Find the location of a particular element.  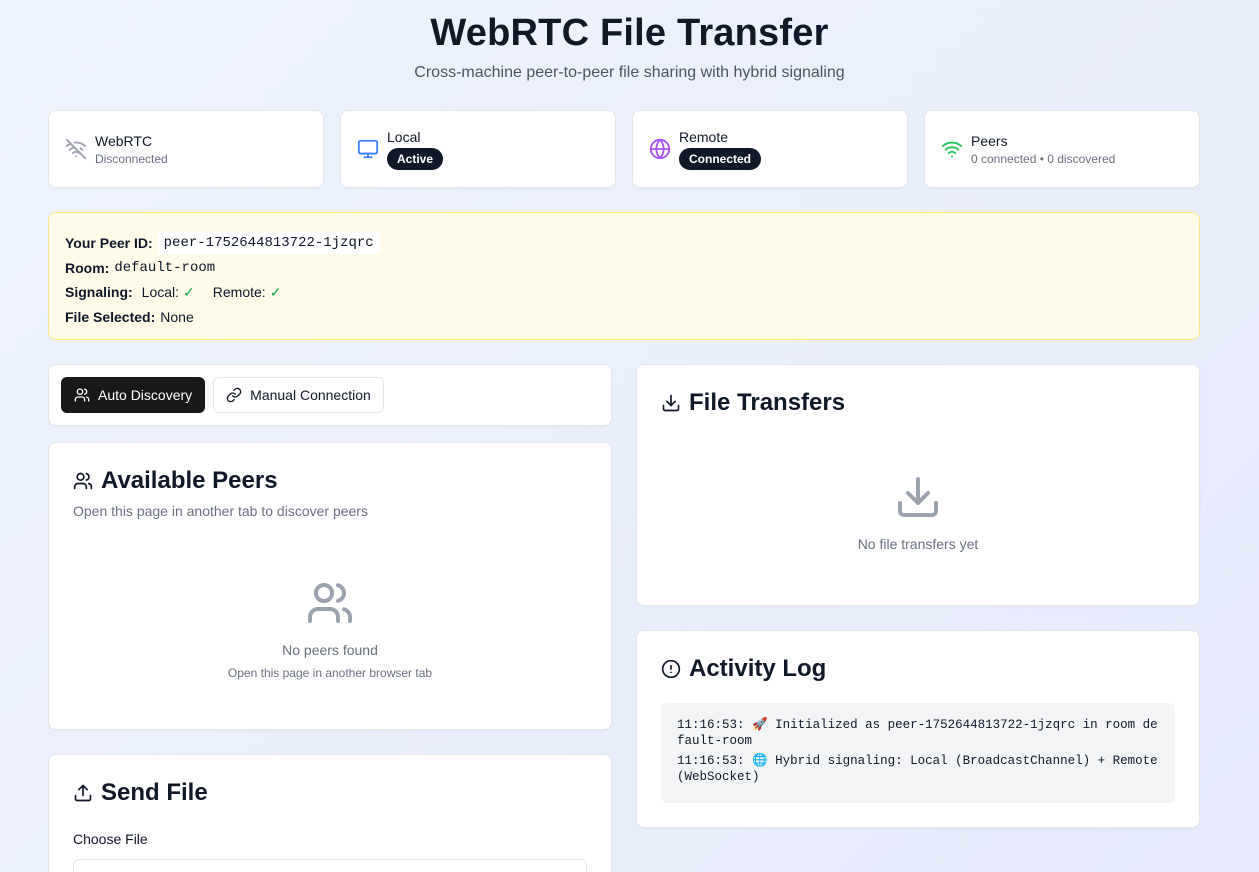

download-empty-icon is located at coordinates (918, 497).